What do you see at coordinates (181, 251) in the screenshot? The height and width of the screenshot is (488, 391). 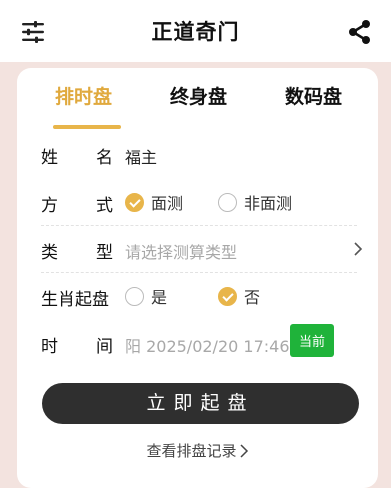 I see `type-select: 请选择测算类型` at bounding box center [181, 251].